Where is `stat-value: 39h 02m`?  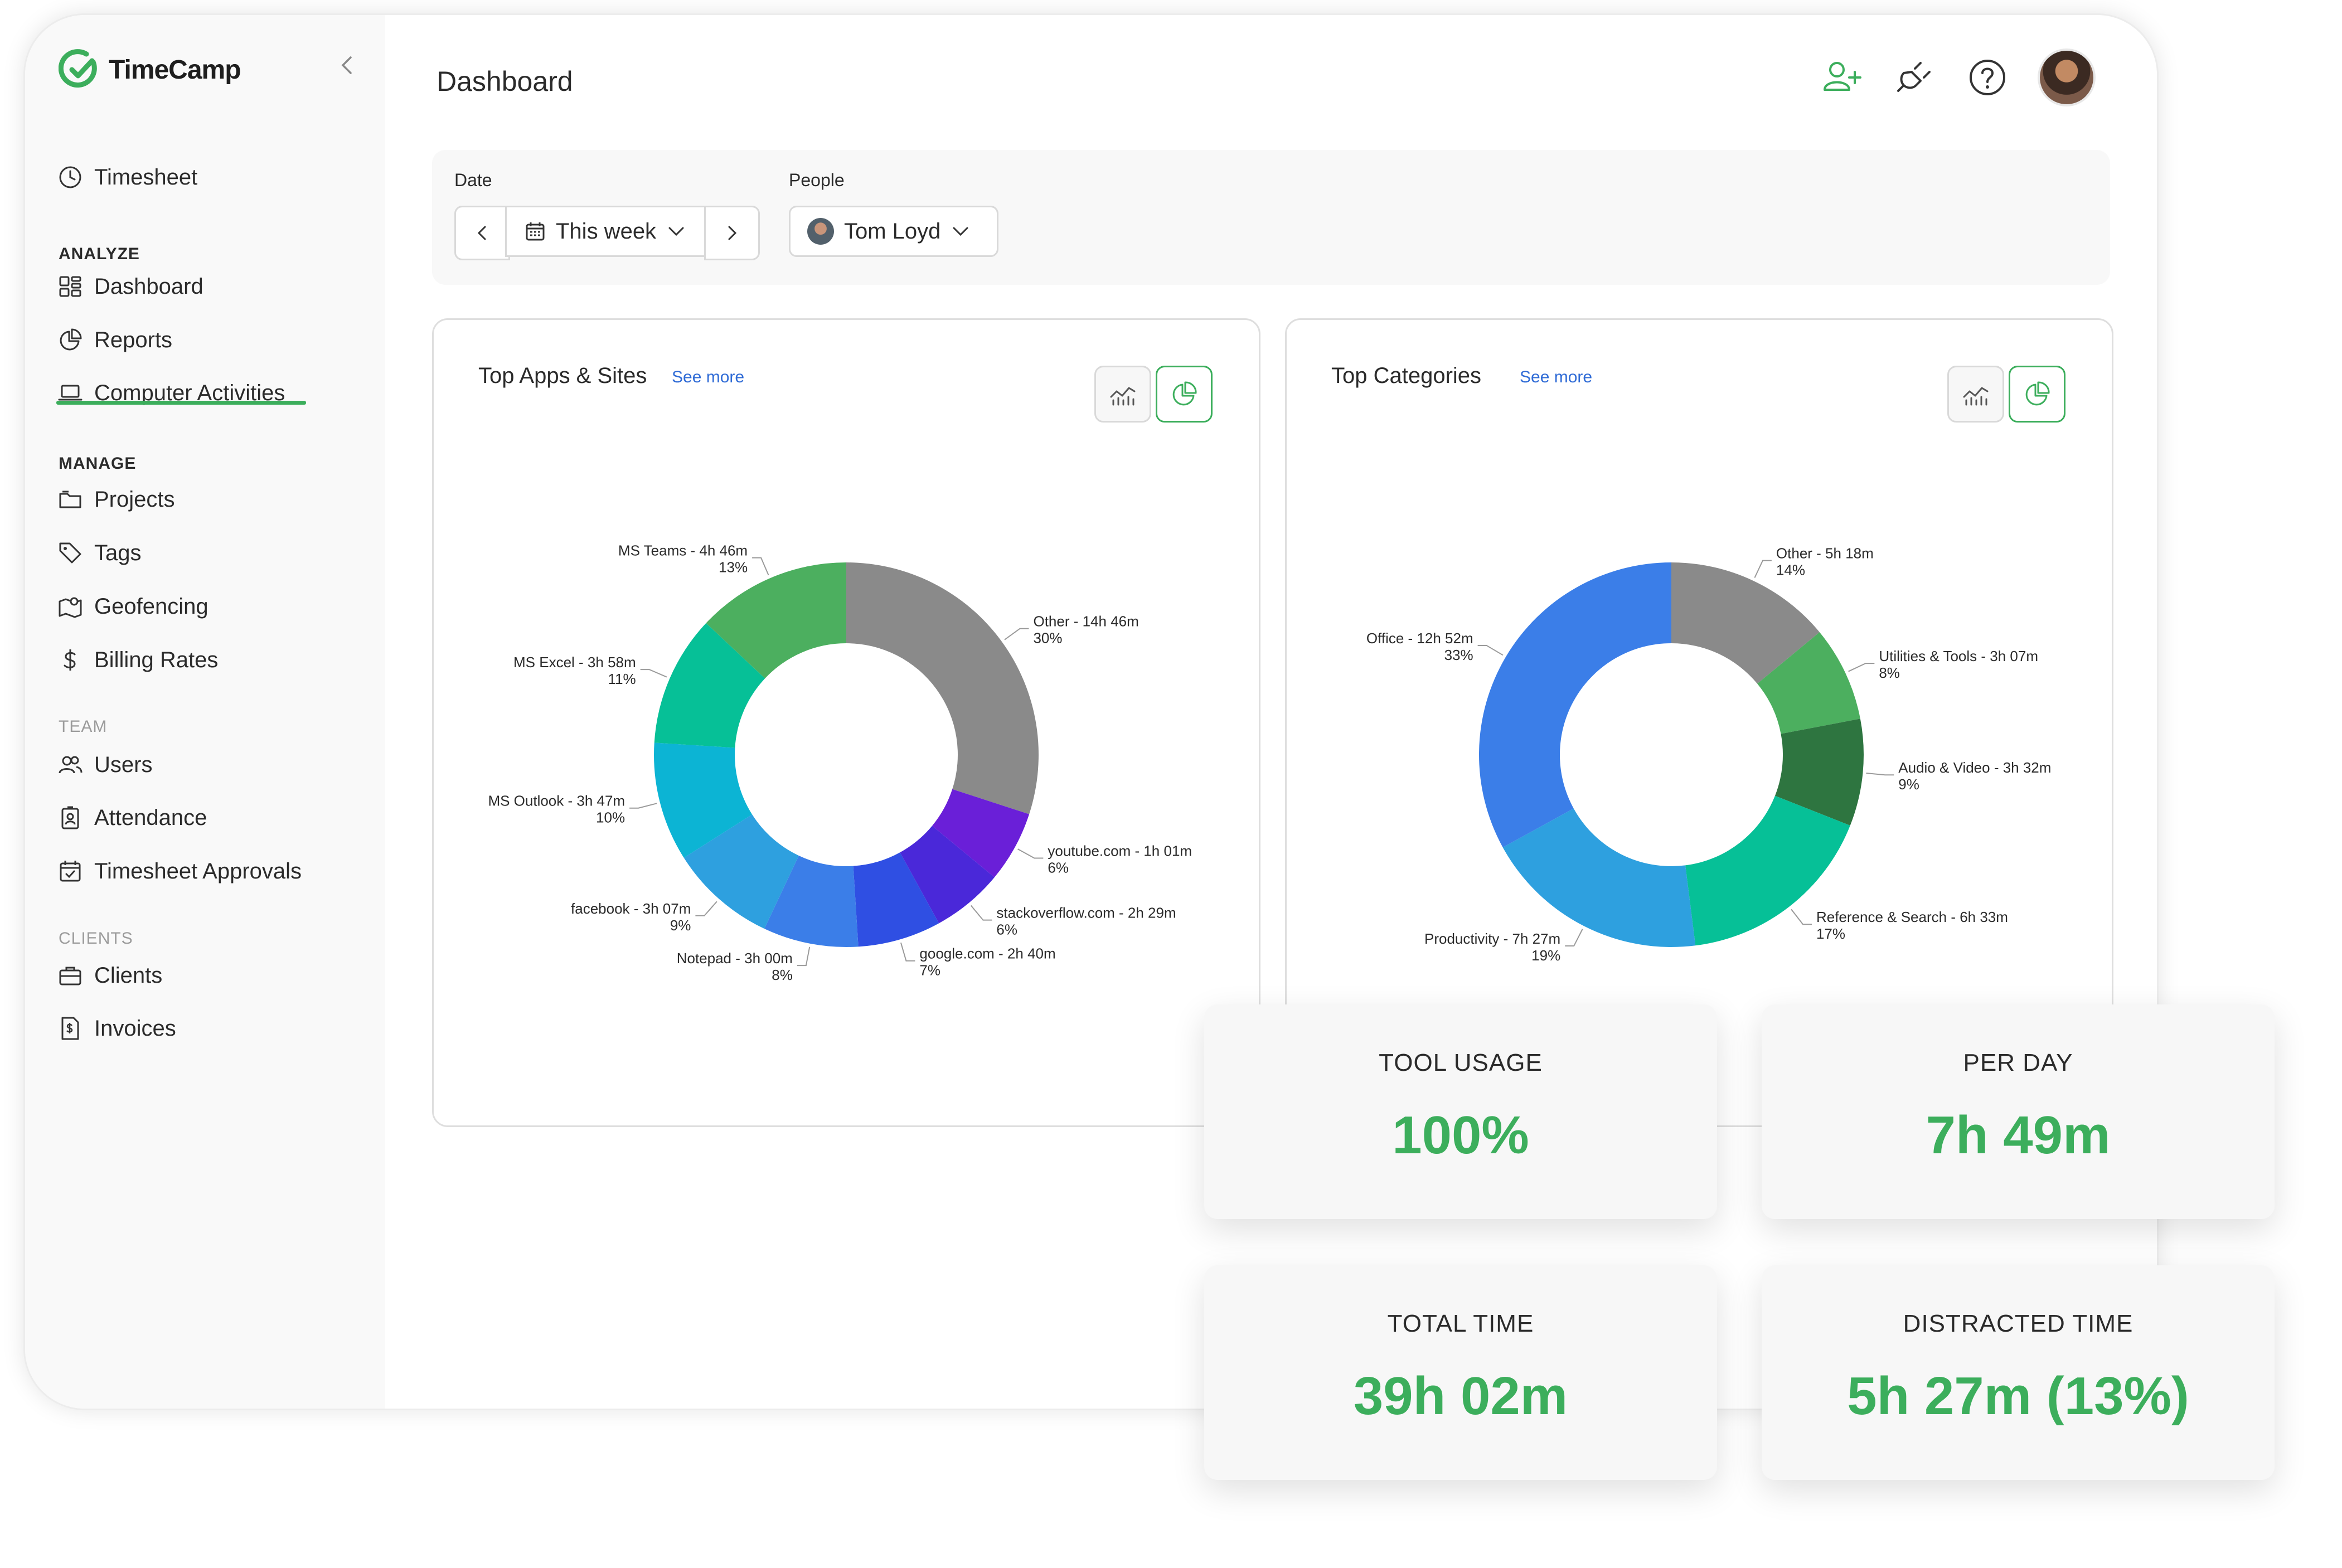
stat-value: 39h 02m is located at coordinates (1461, 1396).